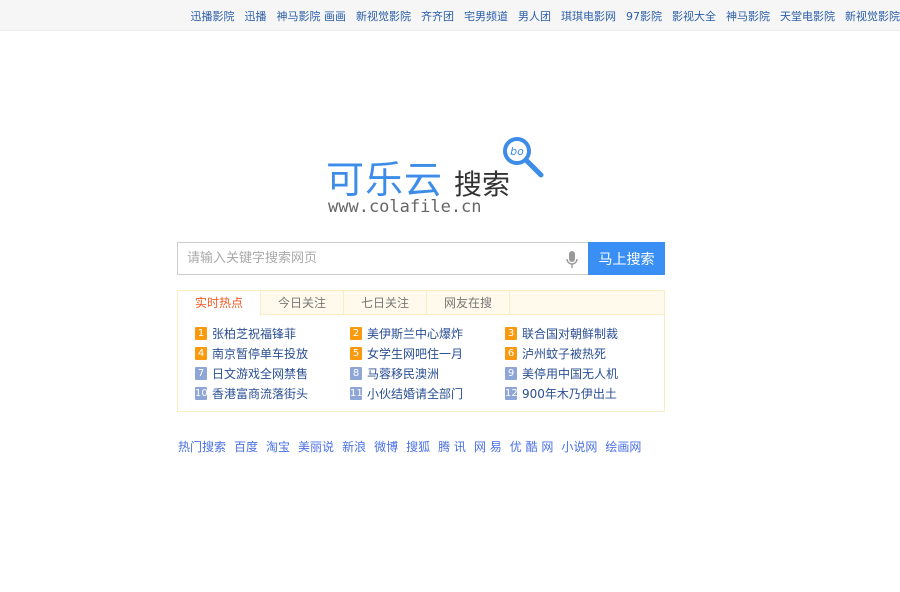 This screenshot has height=592, width=900. Describe the element at coordinates (201, 333) in the screenshot. I see `rank-badge: 1` at that location.